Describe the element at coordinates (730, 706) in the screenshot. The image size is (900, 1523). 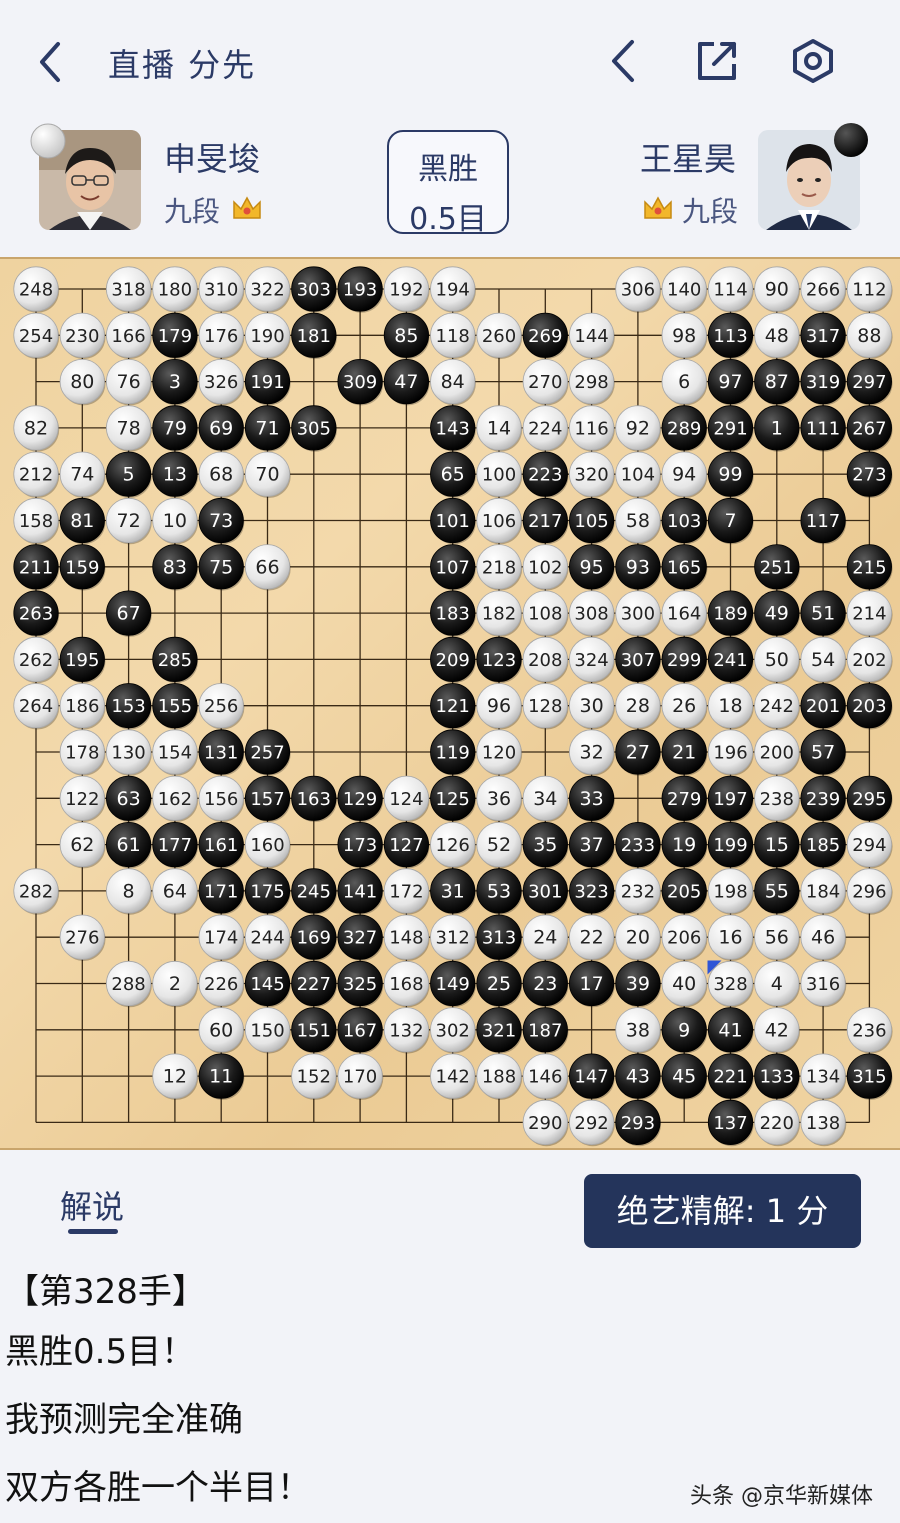
I see `move-number: 18` at that location.